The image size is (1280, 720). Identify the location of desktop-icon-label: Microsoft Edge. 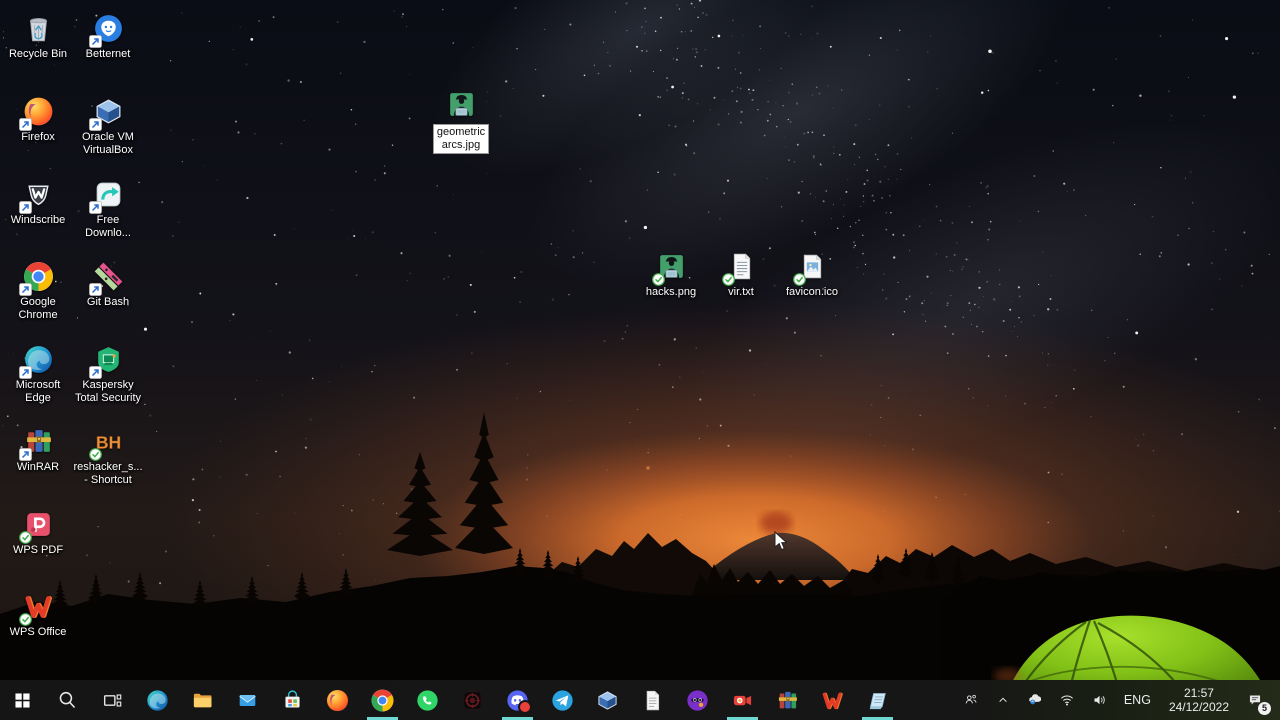
(38, 391).